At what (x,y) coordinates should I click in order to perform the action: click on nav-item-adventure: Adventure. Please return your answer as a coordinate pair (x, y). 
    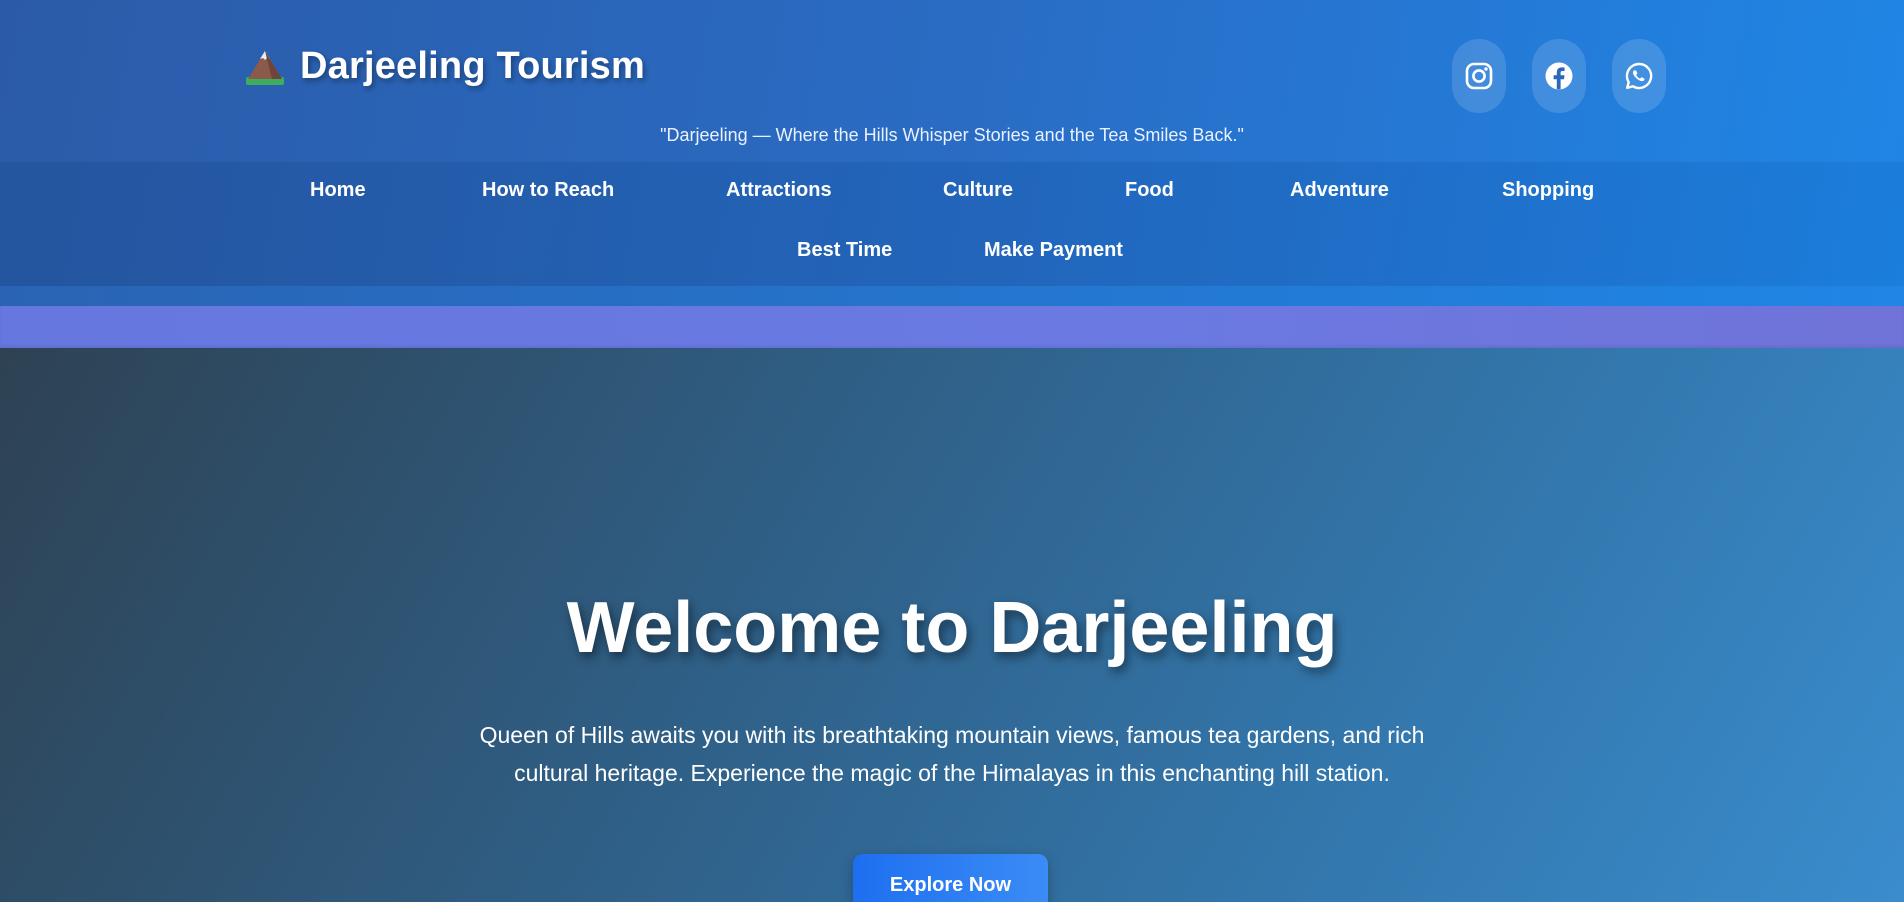
    Looking at the image, I should click on (1339, 190).